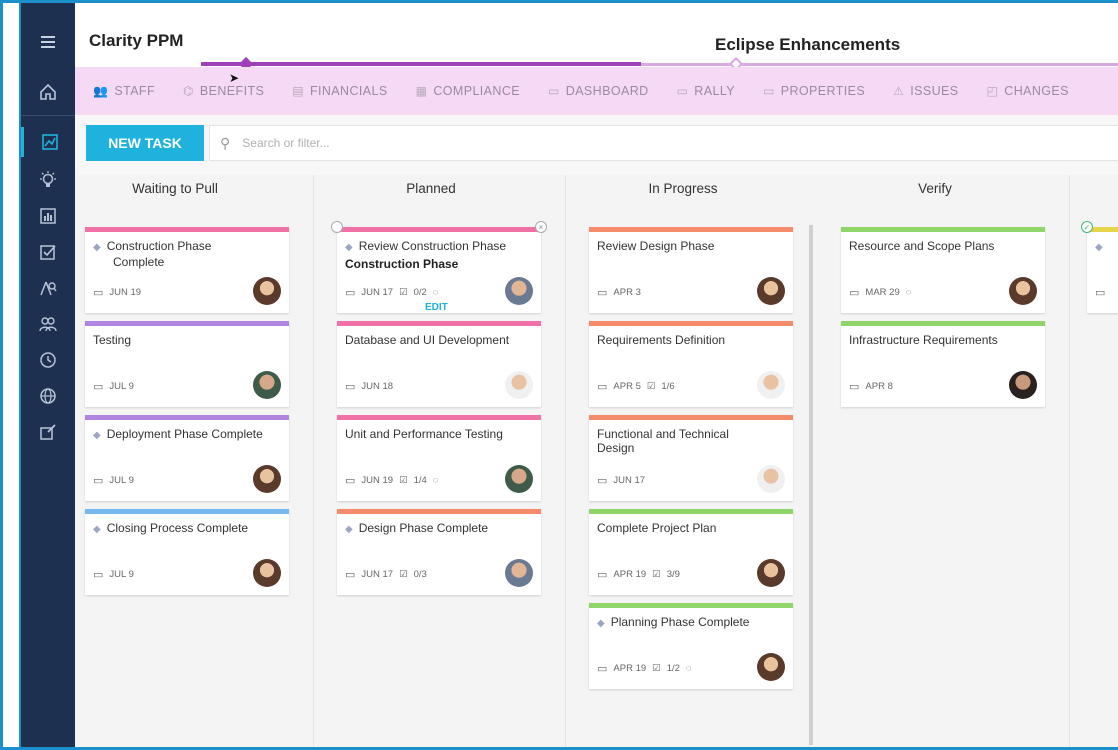  Describe the element at coordinates (943, 364) in the screenshot. I see `task-card: Infrastructure Requirements ▭ APR 8` at that location.